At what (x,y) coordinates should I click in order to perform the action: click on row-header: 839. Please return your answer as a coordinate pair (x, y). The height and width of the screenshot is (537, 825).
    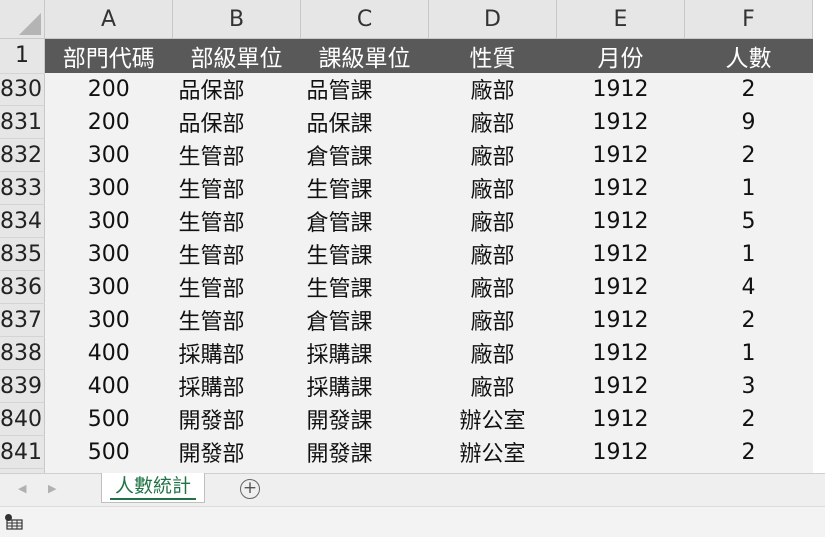
    Looking at the image, I should click on (22, 386).